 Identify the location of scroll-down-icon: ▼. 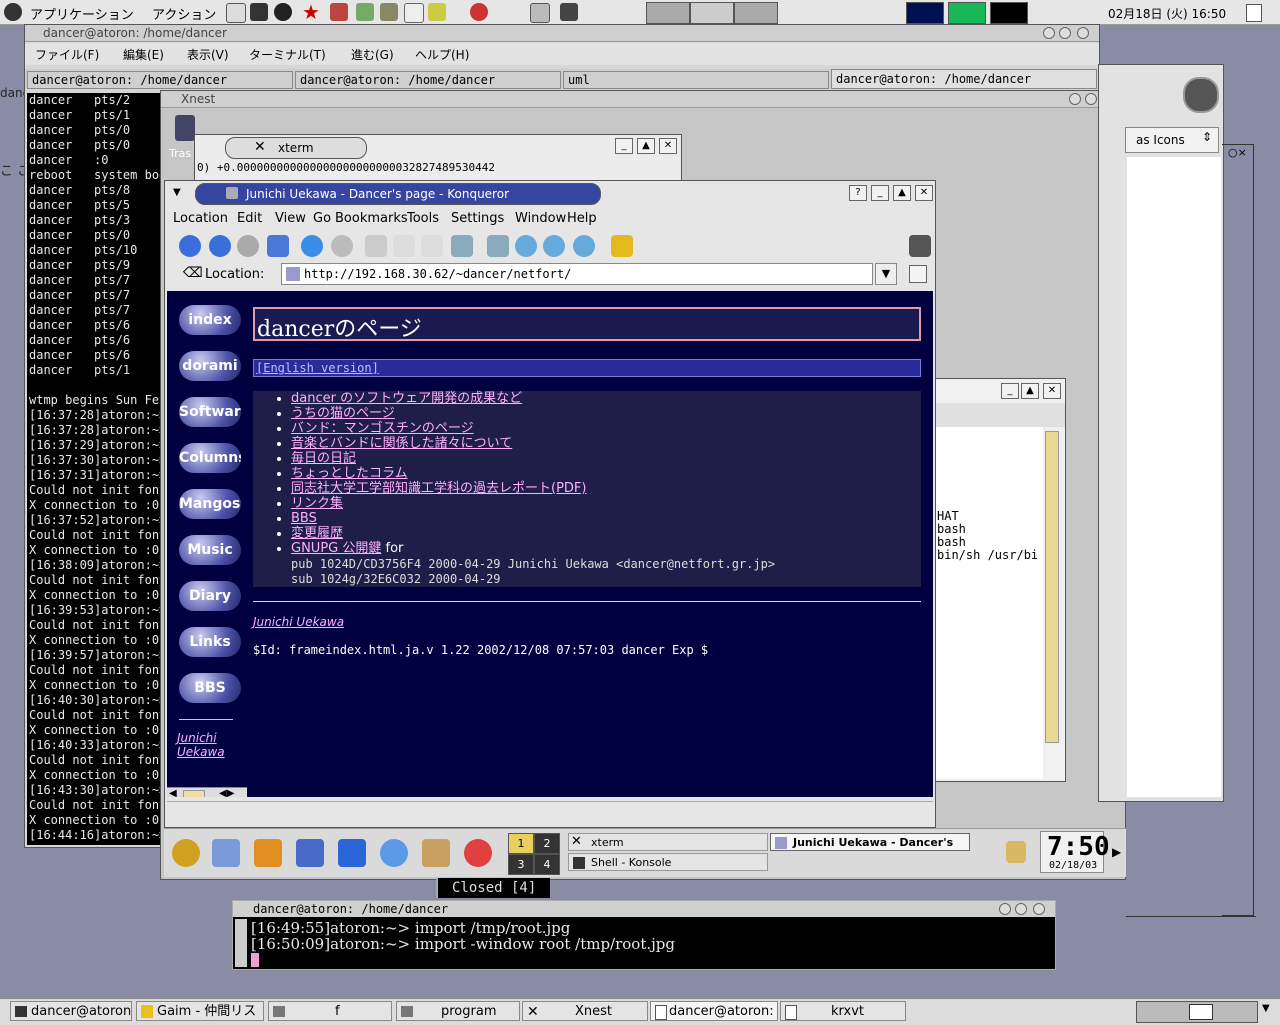
(1266, 1008).